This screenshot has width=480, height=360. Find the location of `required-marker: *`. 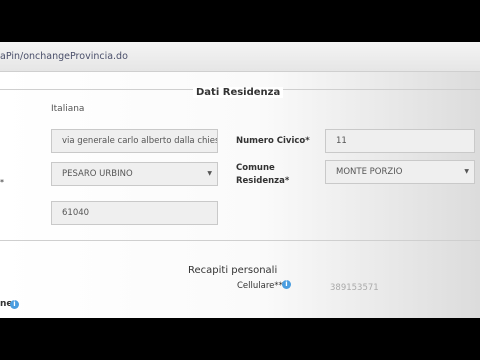

required-marker: * is located at coordinates (2, 182).